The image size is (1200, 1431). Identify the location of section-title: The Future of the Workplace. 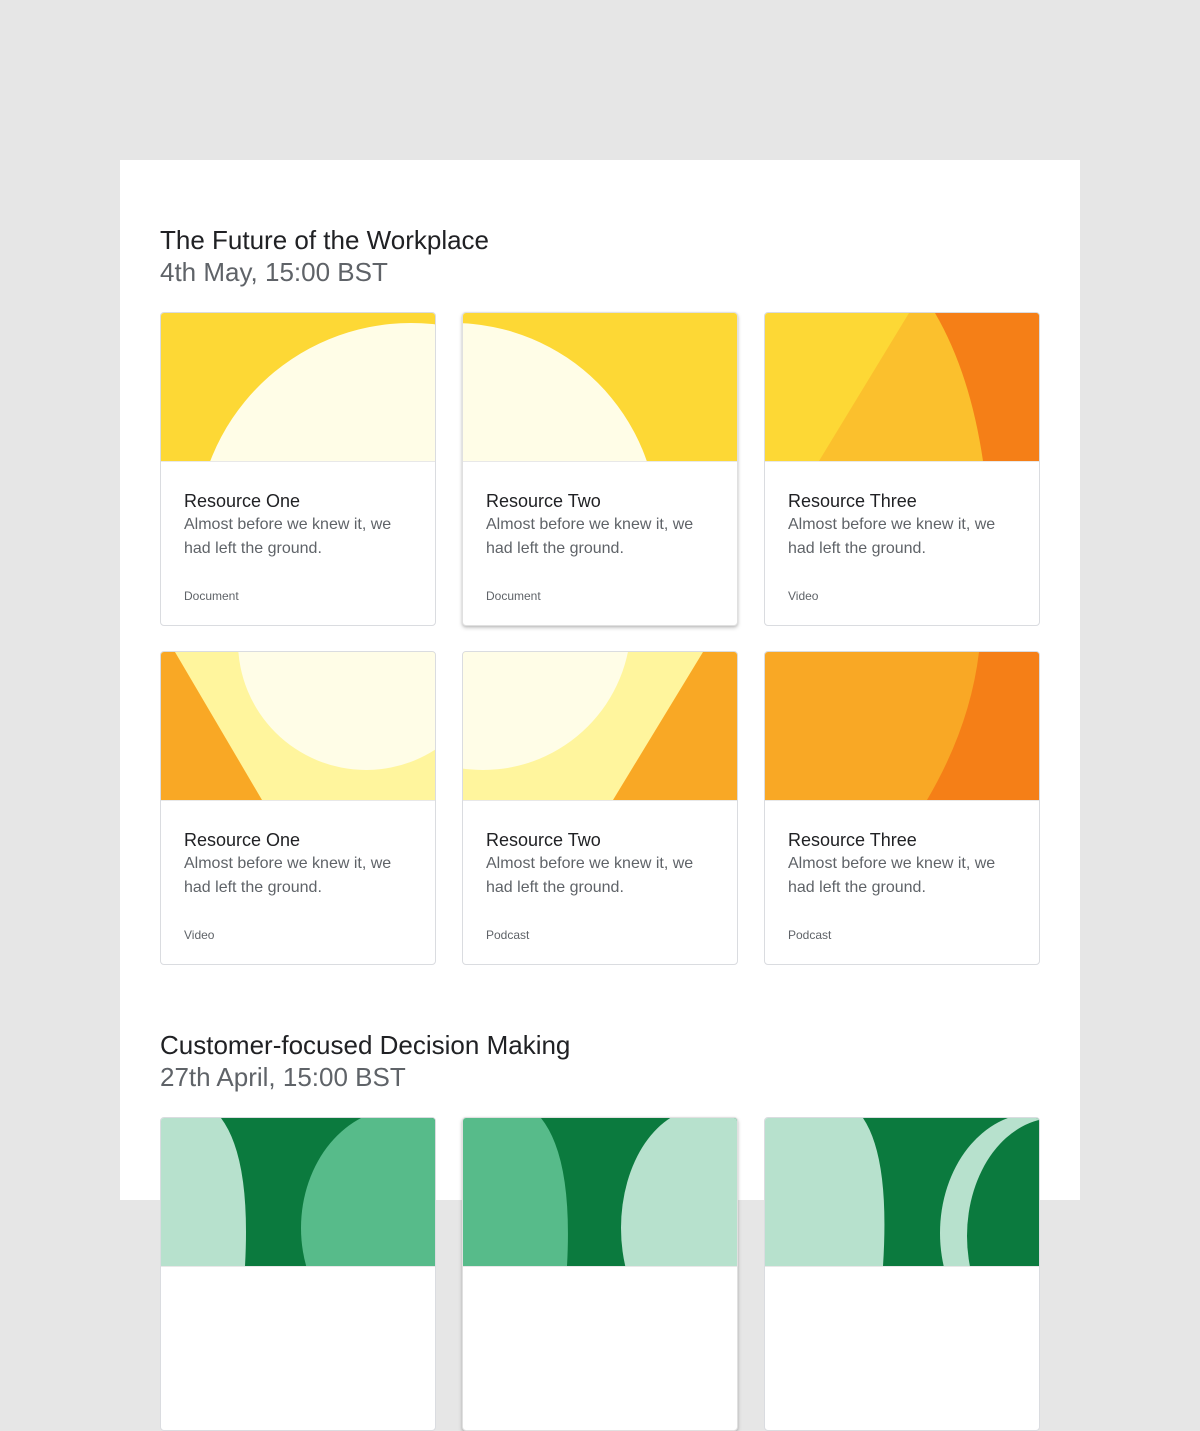
(325, 240).